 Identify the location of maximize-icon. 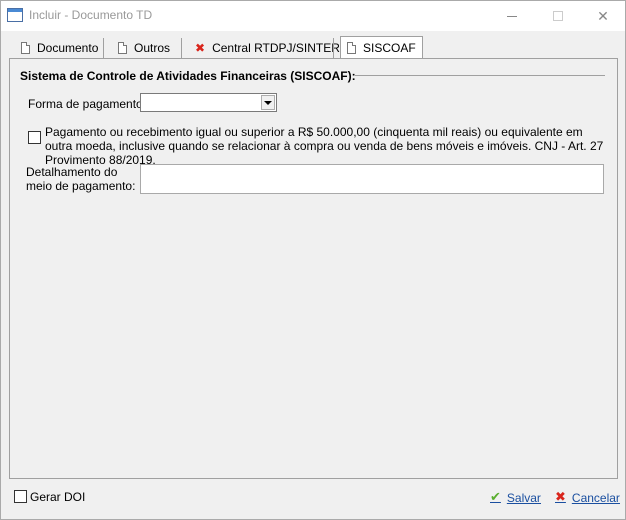
(558, 16).